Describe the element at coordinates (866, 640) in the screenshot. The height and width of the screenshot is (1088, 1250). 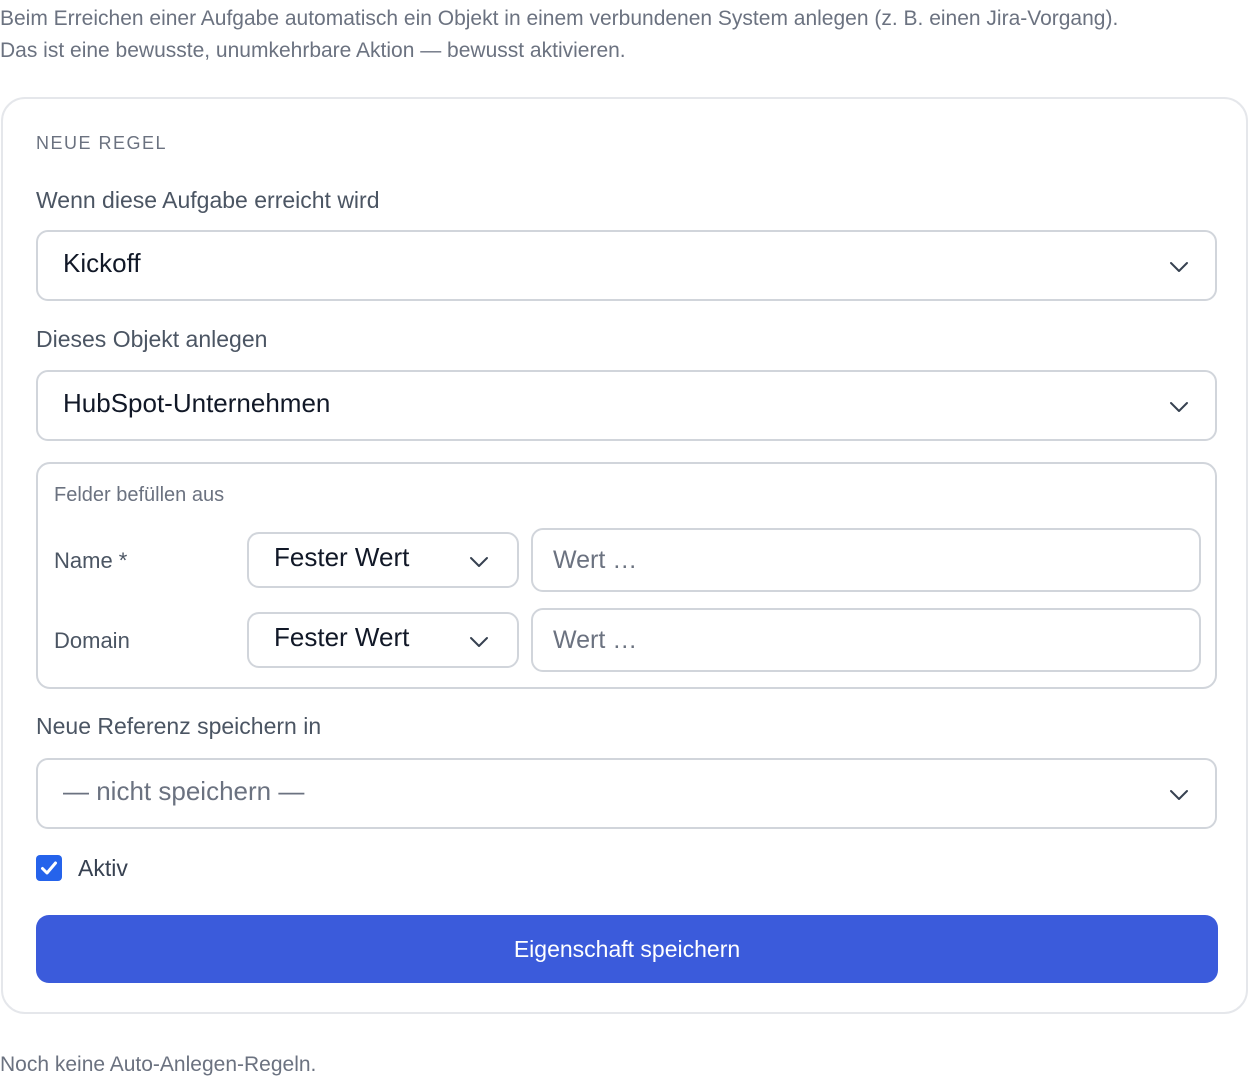
I see `mapping-value-input-domain` at that location.